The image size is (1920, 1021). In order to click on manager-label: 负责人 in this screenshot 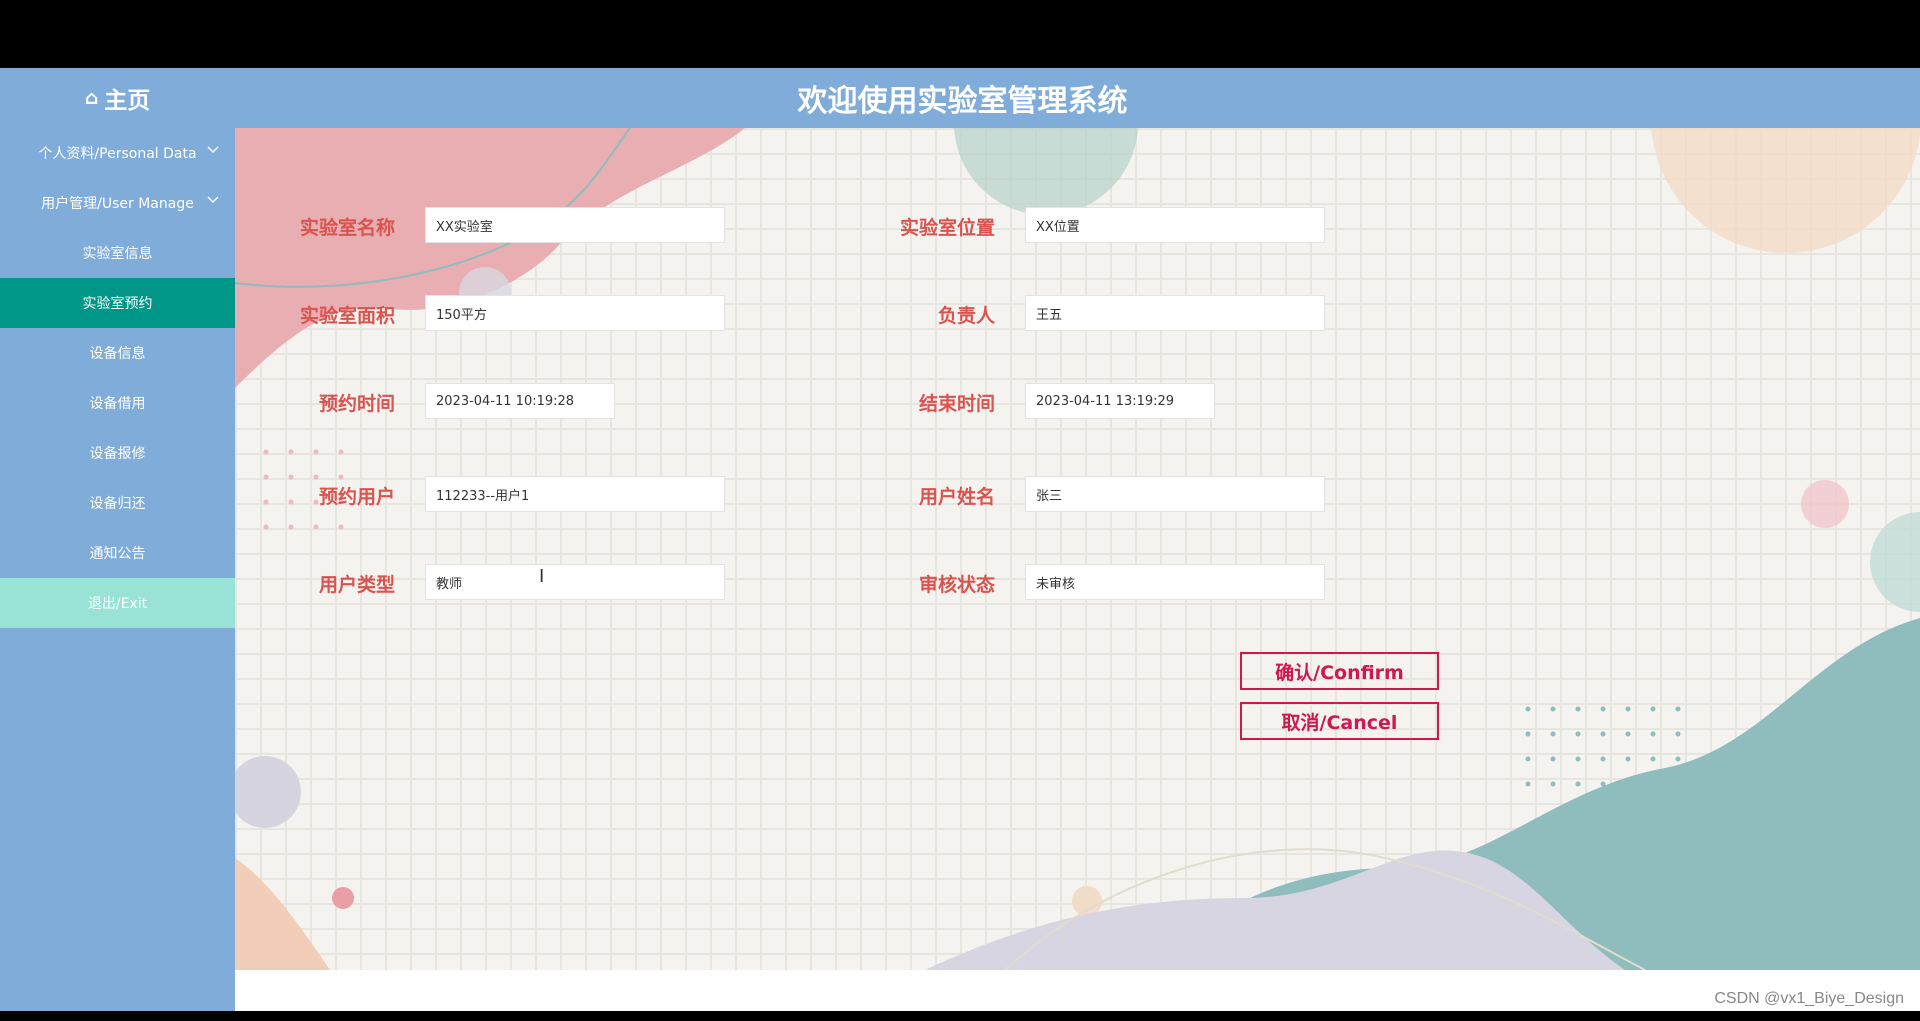, I will do `click(966, 316)`.